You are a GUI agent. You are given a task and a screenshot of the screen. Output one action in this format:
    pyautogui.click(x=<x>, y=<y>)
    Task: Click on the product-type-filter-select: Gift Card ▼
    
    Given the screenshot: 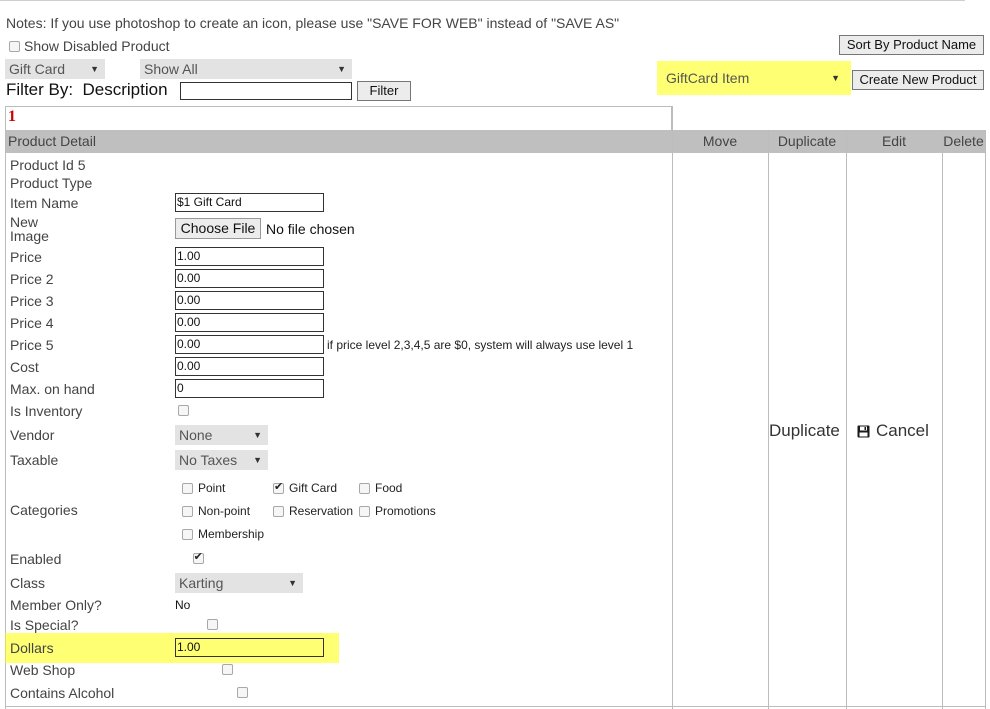 What is the action you would take?
    pyautogui.click(x=55, y=69)
    